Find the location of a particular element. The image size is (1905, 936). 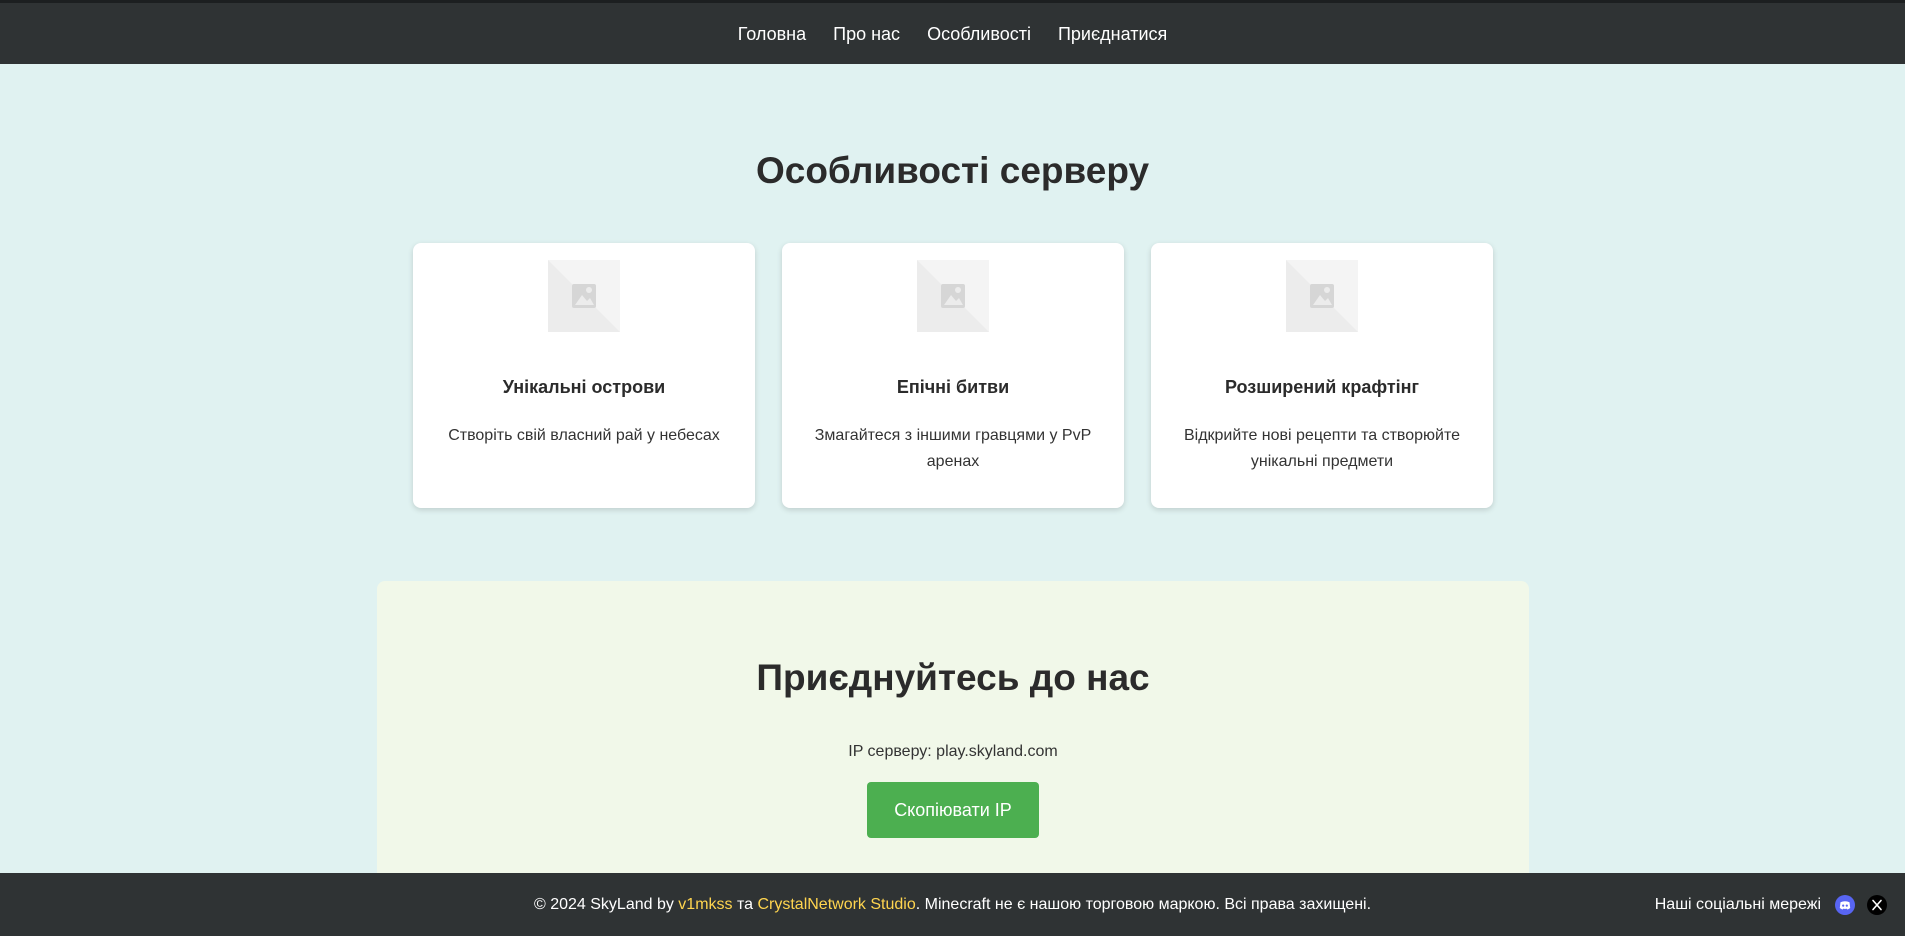

discord-icon is located at coordinates (1845, 904).